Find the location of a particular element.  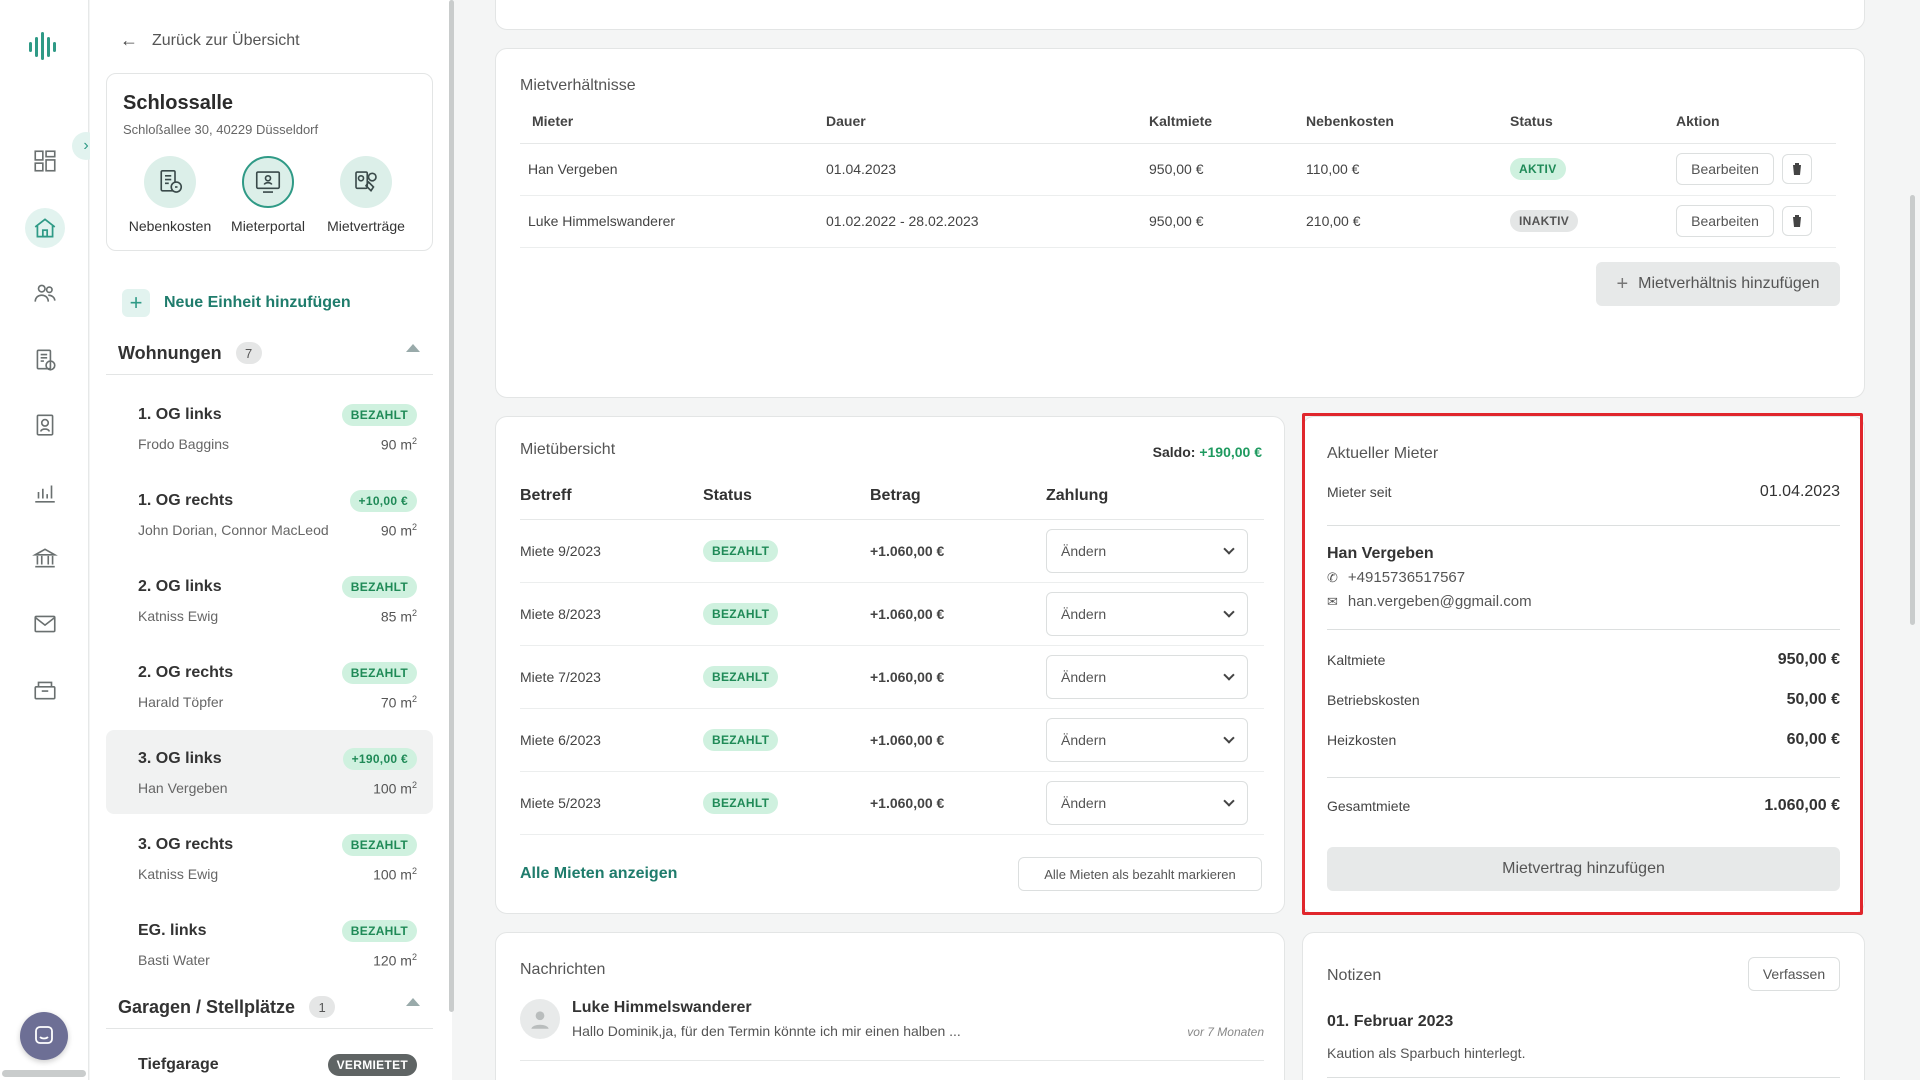

unit-item: Tiefgarage VERMIETET is located at coordinates (269, 1060).